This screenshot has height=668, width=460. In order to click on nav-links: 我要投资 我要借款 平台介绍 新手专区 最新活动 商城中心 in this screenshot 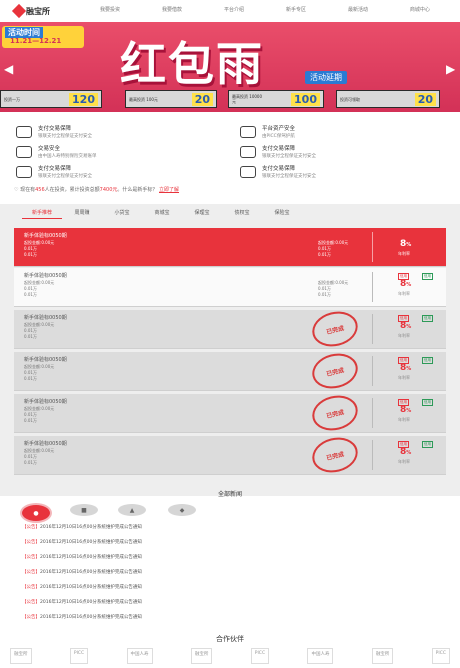, I will do `click(265, 12)`.